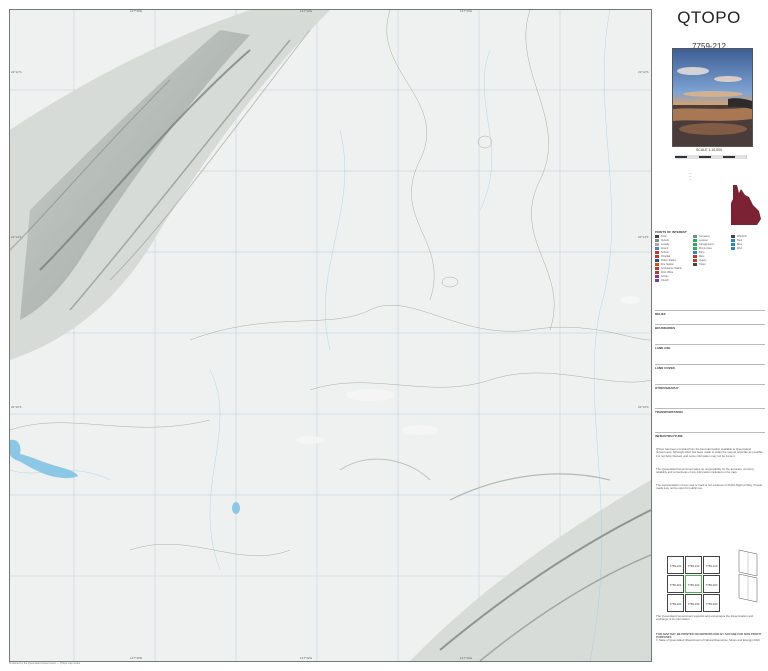 This screenshot has height=671, width=768. Describe the element at coordinates (711, 603) in the screenshot. I see `index-cell: 7759-233` at that location.